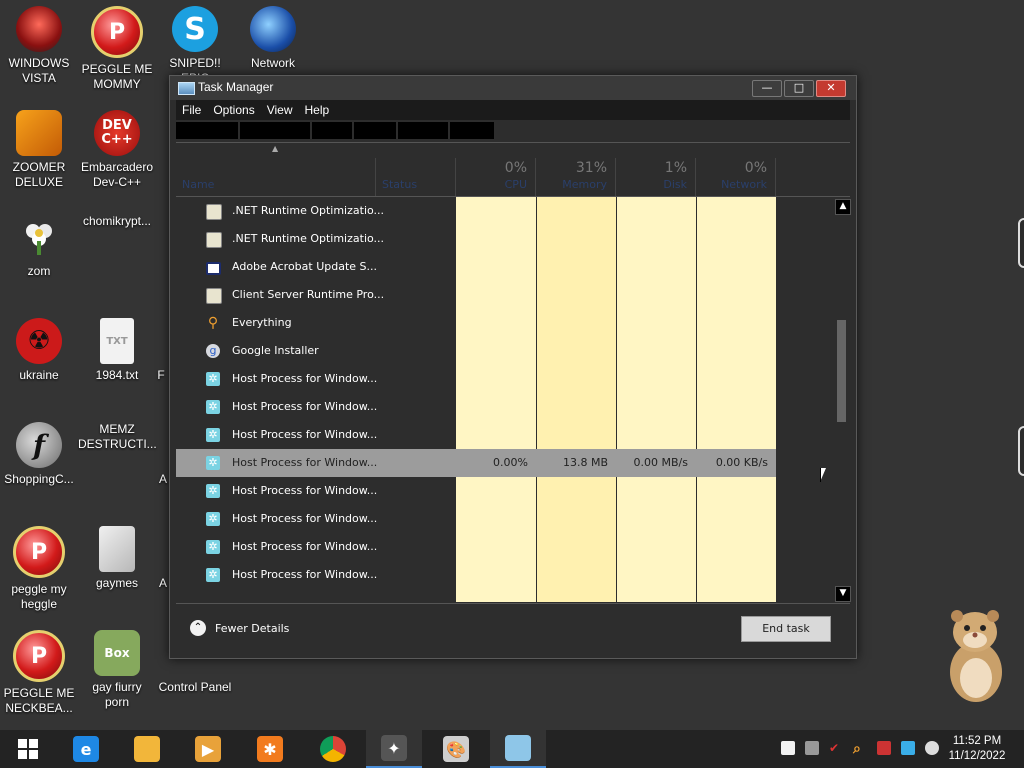 The height and width of the screenshot is (768, 1024). What do you see at coordinates (117, 350) in the screenshot?
I see `desktop-icon-1984-txt: TXT 1984.txt` at bounding box center [117, 350].